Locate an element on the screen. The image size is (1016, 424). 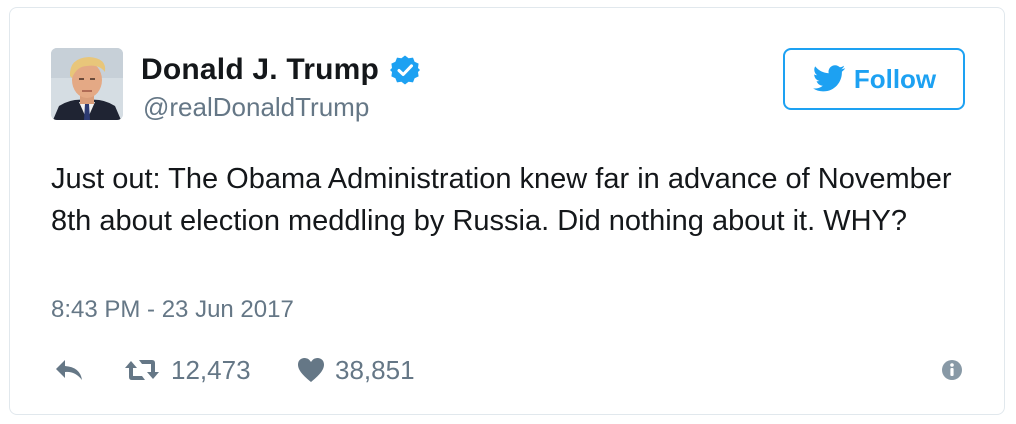
like-count: 38,851 is located at coordinates (375, 369).